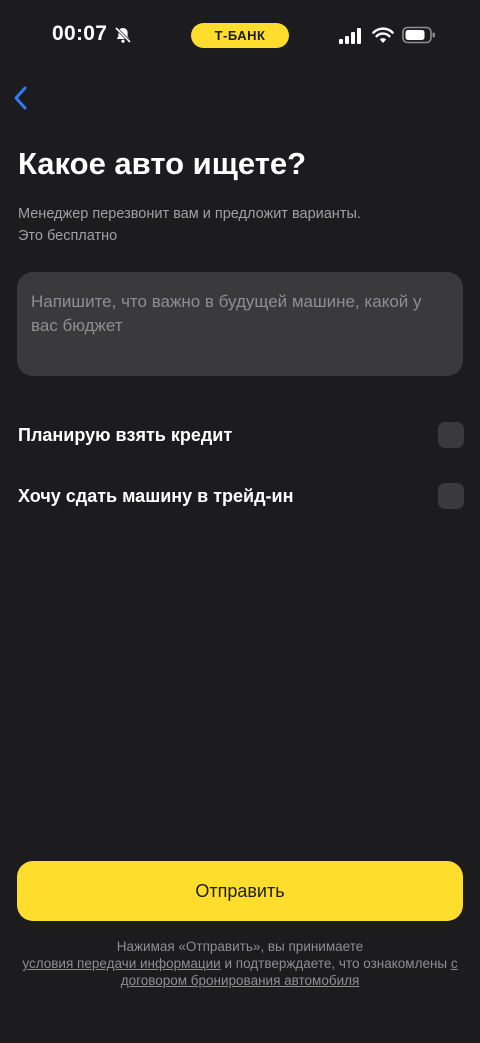  I want to click on chevron-left-icon, so click(21, 98).